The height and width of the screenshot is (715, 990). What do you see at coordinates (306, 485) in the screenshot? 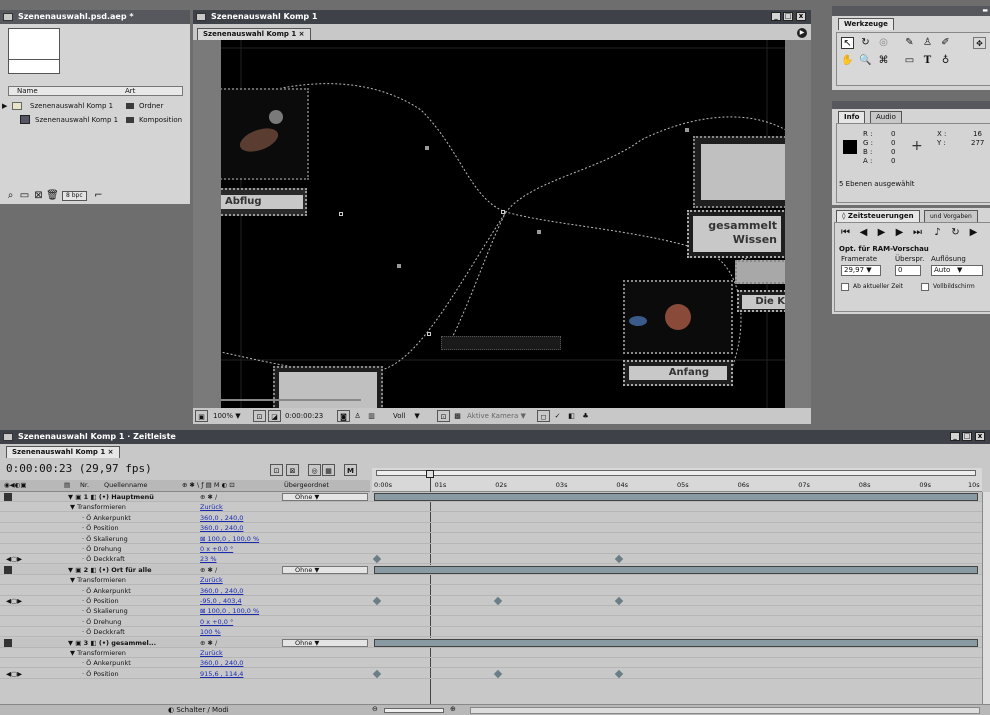
I see `parent-header: Übergeordnet` at bounding box center [306, 485].